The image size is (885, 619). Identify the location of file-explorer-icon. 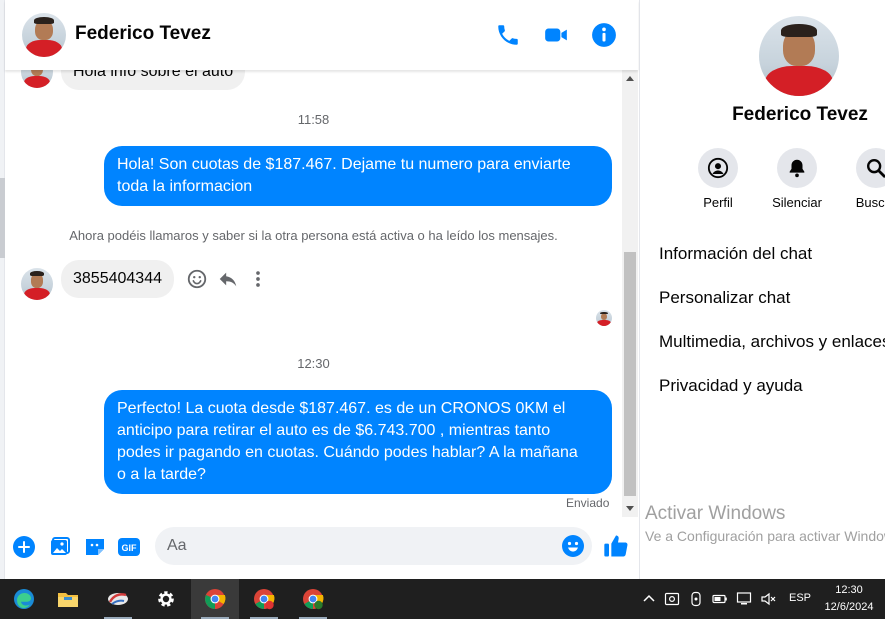
(68, 599).